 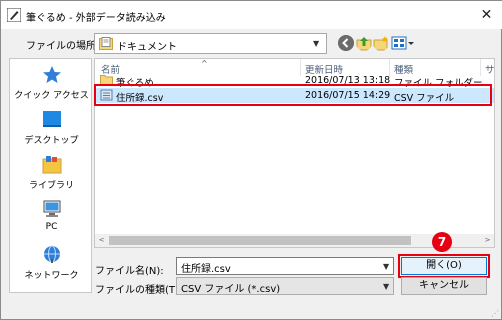 What do you see at coordinates (52, 74) in the screenshot?
I see `star-icon` at bounding box center [52, 74].